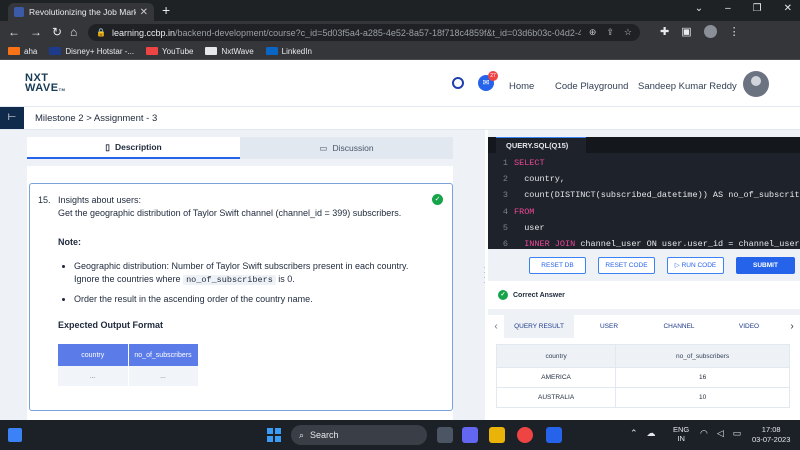 The image size is (800, 450). Describe the element at coordinates (496, 326) in the screenshot. I see `chevron-left-icon: ‹` at that location.